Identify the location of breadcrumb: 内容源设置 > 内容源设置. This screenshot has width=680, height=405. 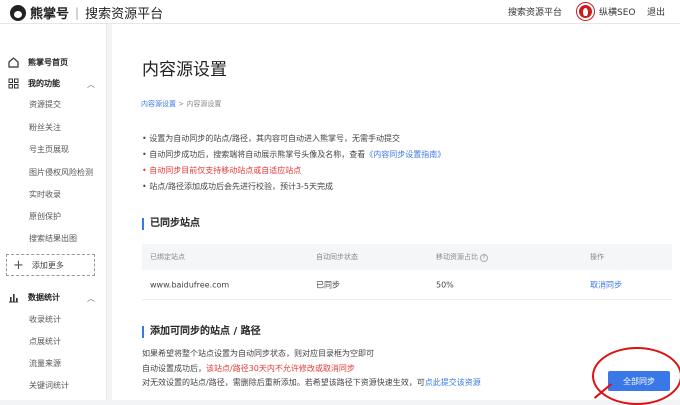
(181, 104).